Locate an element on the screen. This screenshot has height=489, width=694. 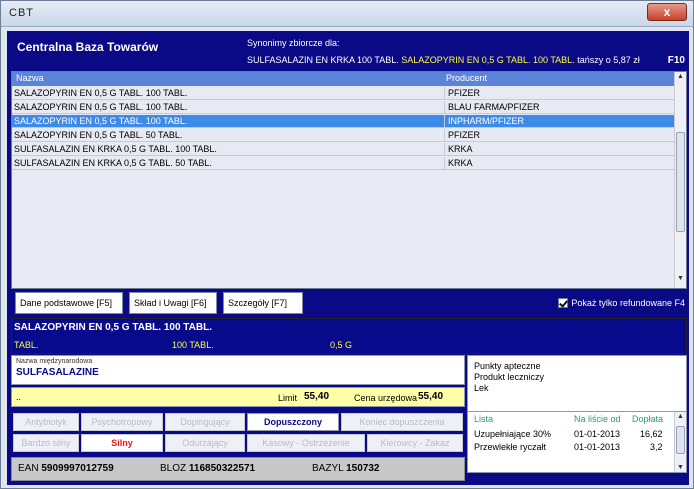
refund-row-list: Uzupełniające 30% is located at coordinates (513, 434).